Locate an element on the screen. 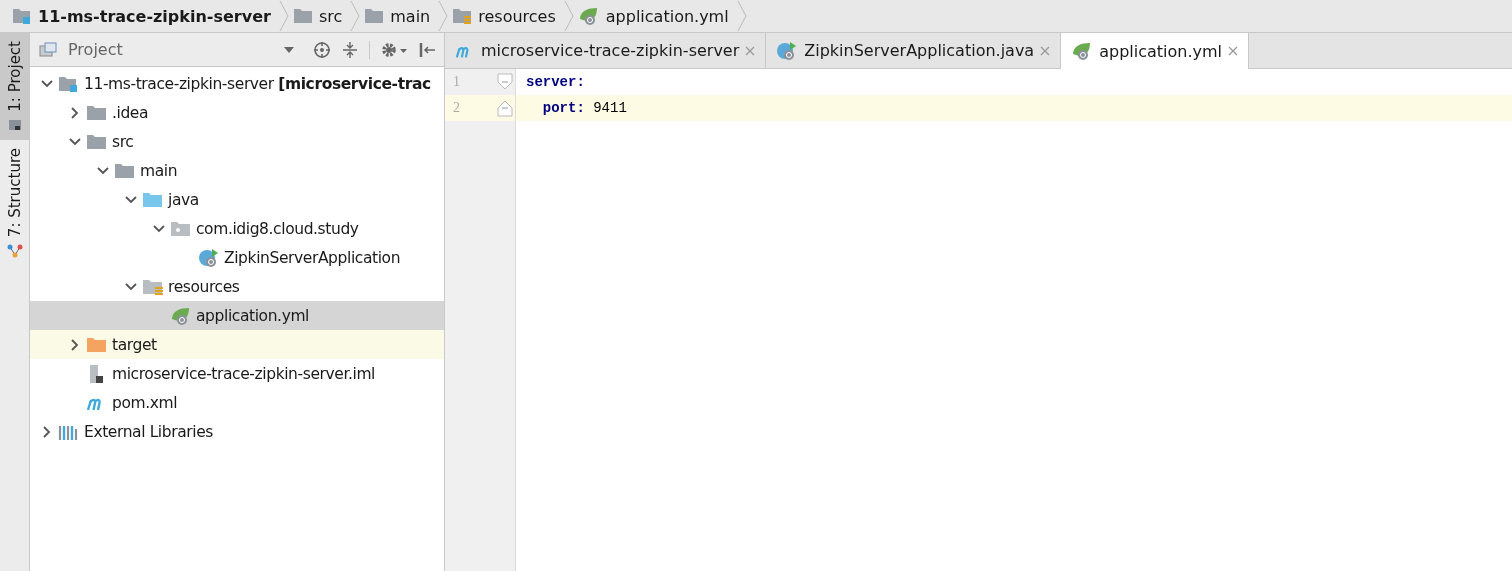 This screenshot has width=1512, height=571. locate-icon is located at coordinates (322, 49).